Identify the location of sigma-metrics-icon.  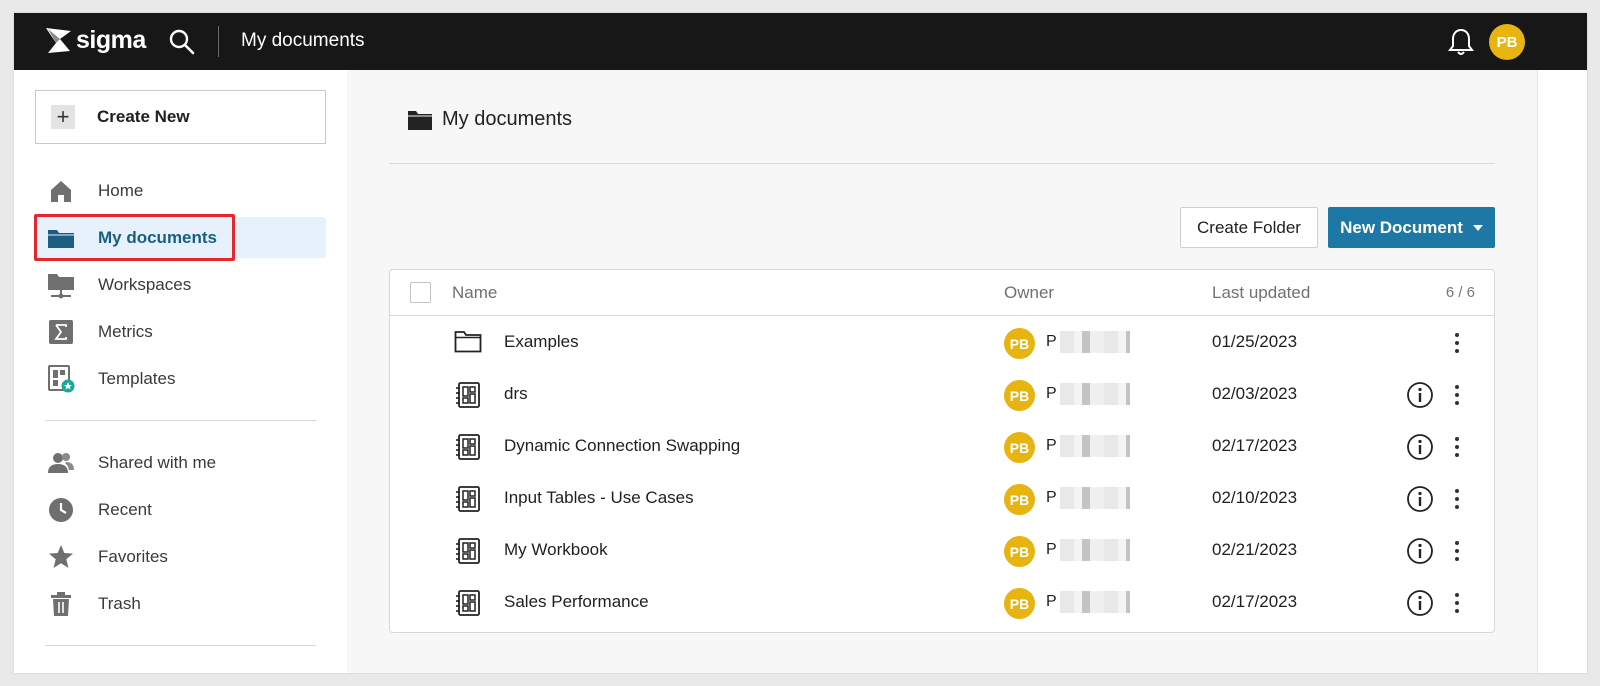
(61, 332).